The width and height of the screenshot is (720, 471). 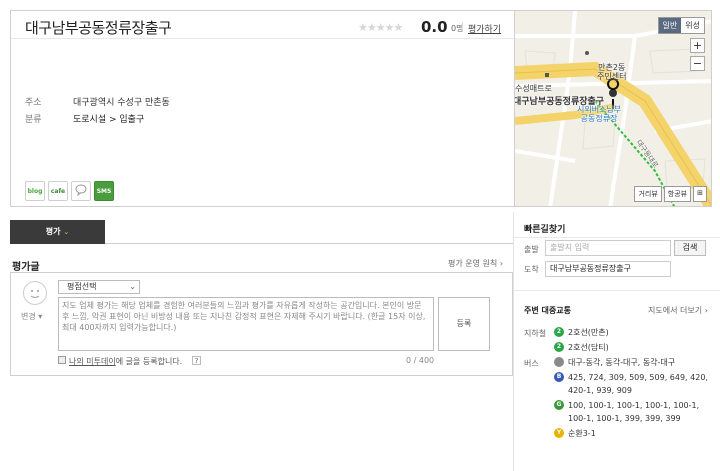 What do you see at coordinates (697, 63) in the screenshot?
I see `zoom-out-button: −` at bounding box center [697, 63].